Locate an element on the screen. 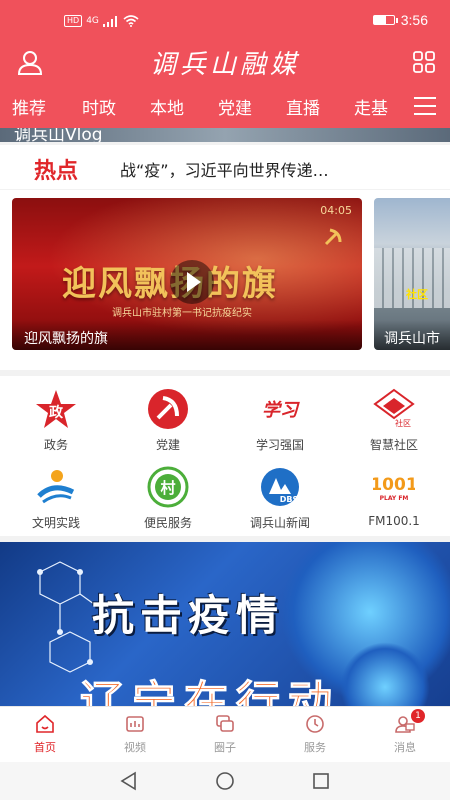  signal-icon is located at coordinates (109, 21).